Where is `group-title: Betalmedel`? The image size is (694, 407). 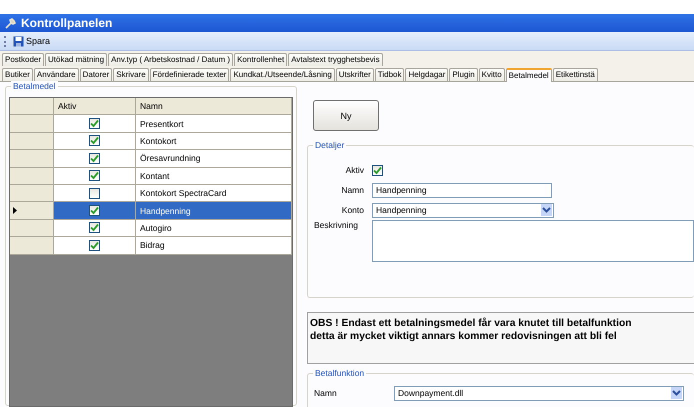
group-title: Betalmedel is located at coordinates (34, 86).